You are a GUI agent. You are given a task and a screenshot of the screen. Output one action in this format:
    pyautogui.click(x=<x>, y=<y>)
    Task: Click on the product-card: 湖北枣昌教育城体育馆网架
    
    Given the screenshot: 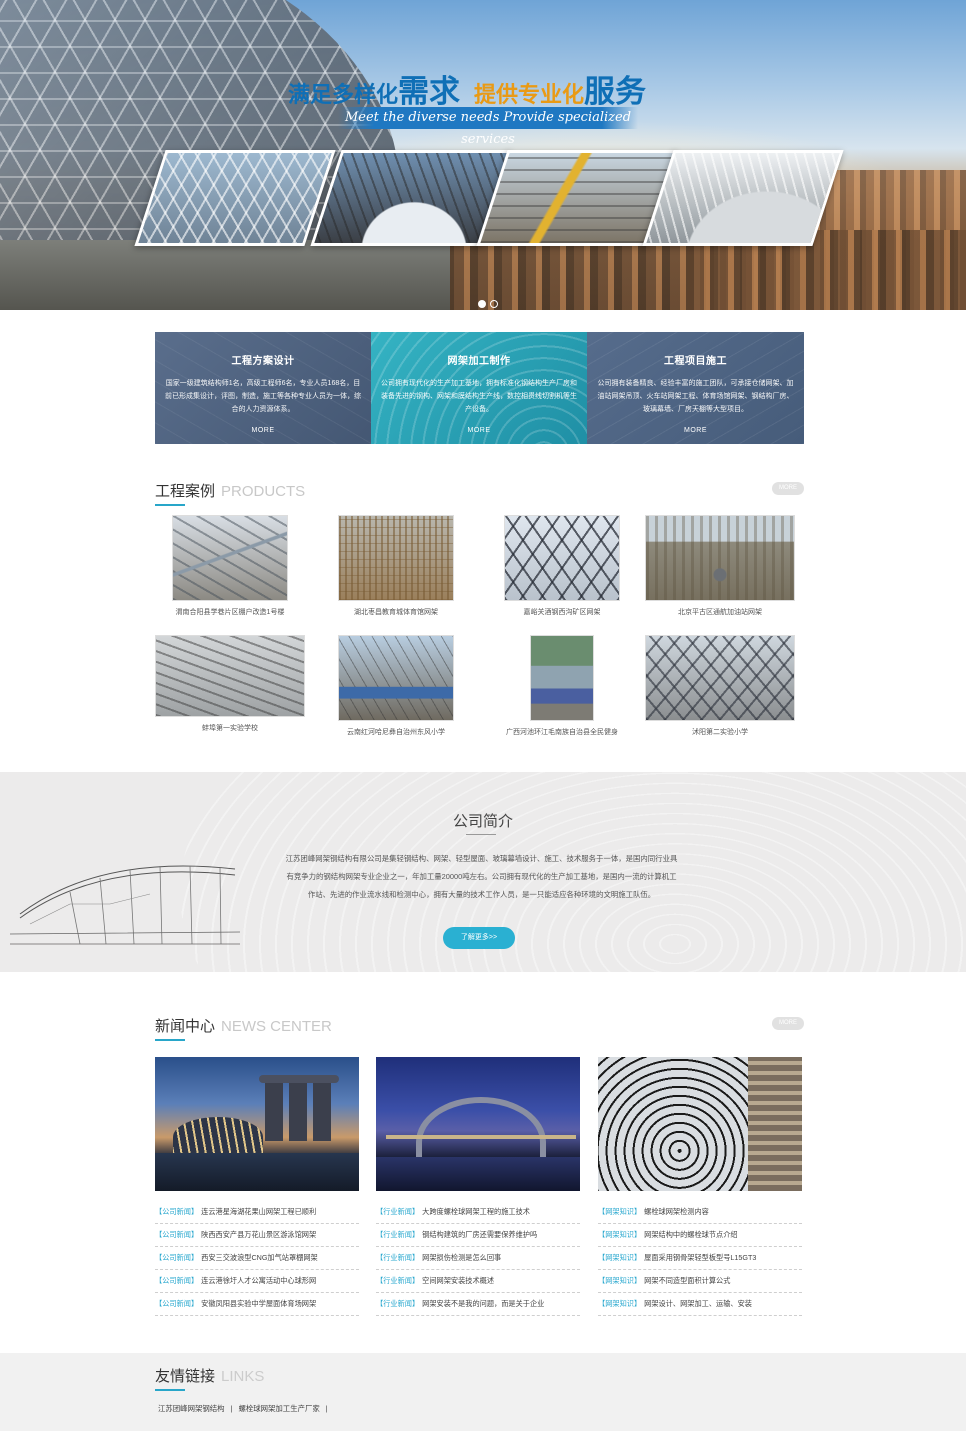 What is the action you would take?
    pyautogui.click(x=396, y=566)
    